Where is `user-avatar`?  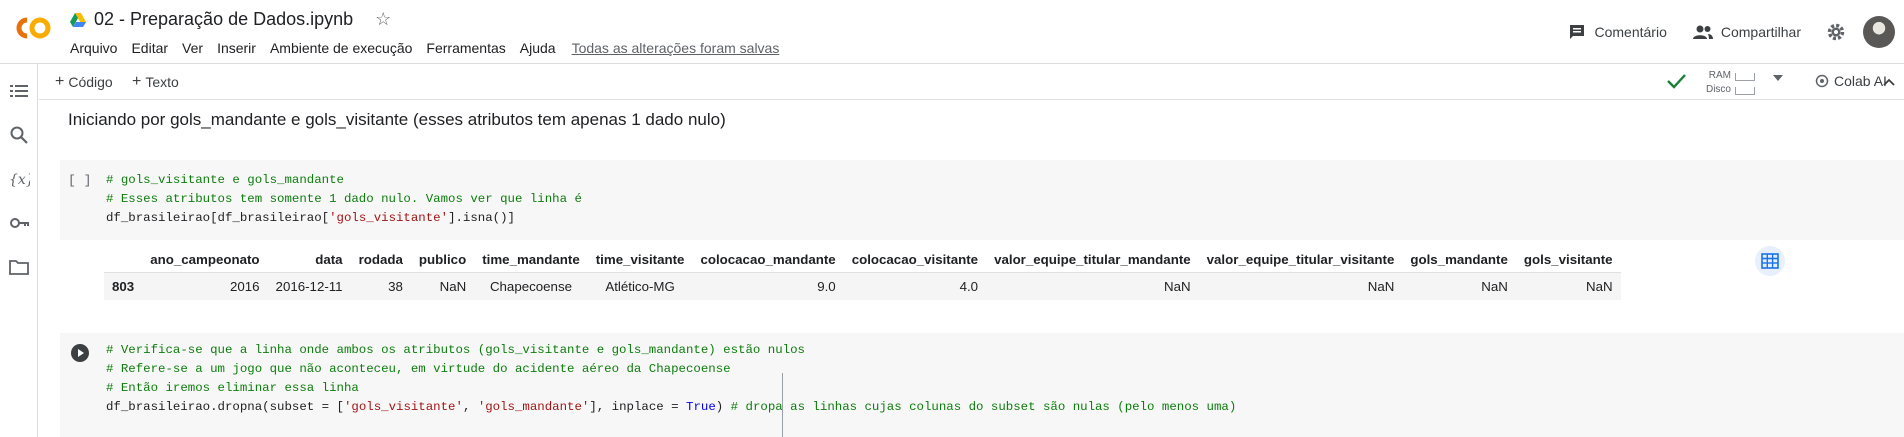 user-avatar is located at coordinates (1879, 32).